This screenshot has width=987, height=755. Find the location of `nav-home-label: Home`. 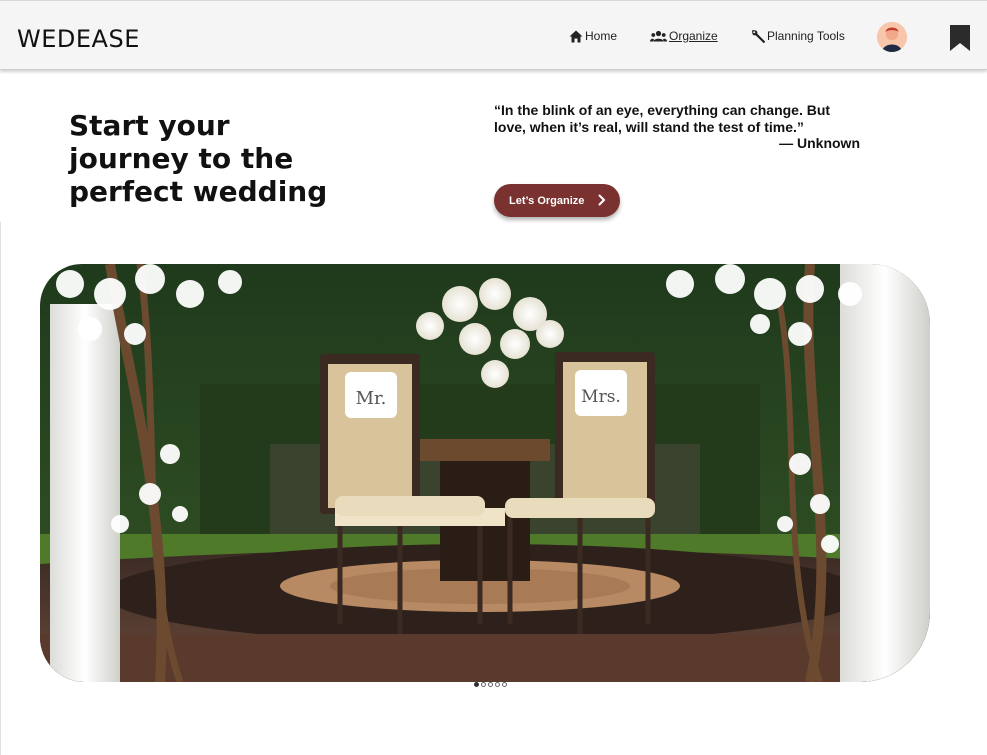

nav-home-label: Home is located at coordinates (601, 36).